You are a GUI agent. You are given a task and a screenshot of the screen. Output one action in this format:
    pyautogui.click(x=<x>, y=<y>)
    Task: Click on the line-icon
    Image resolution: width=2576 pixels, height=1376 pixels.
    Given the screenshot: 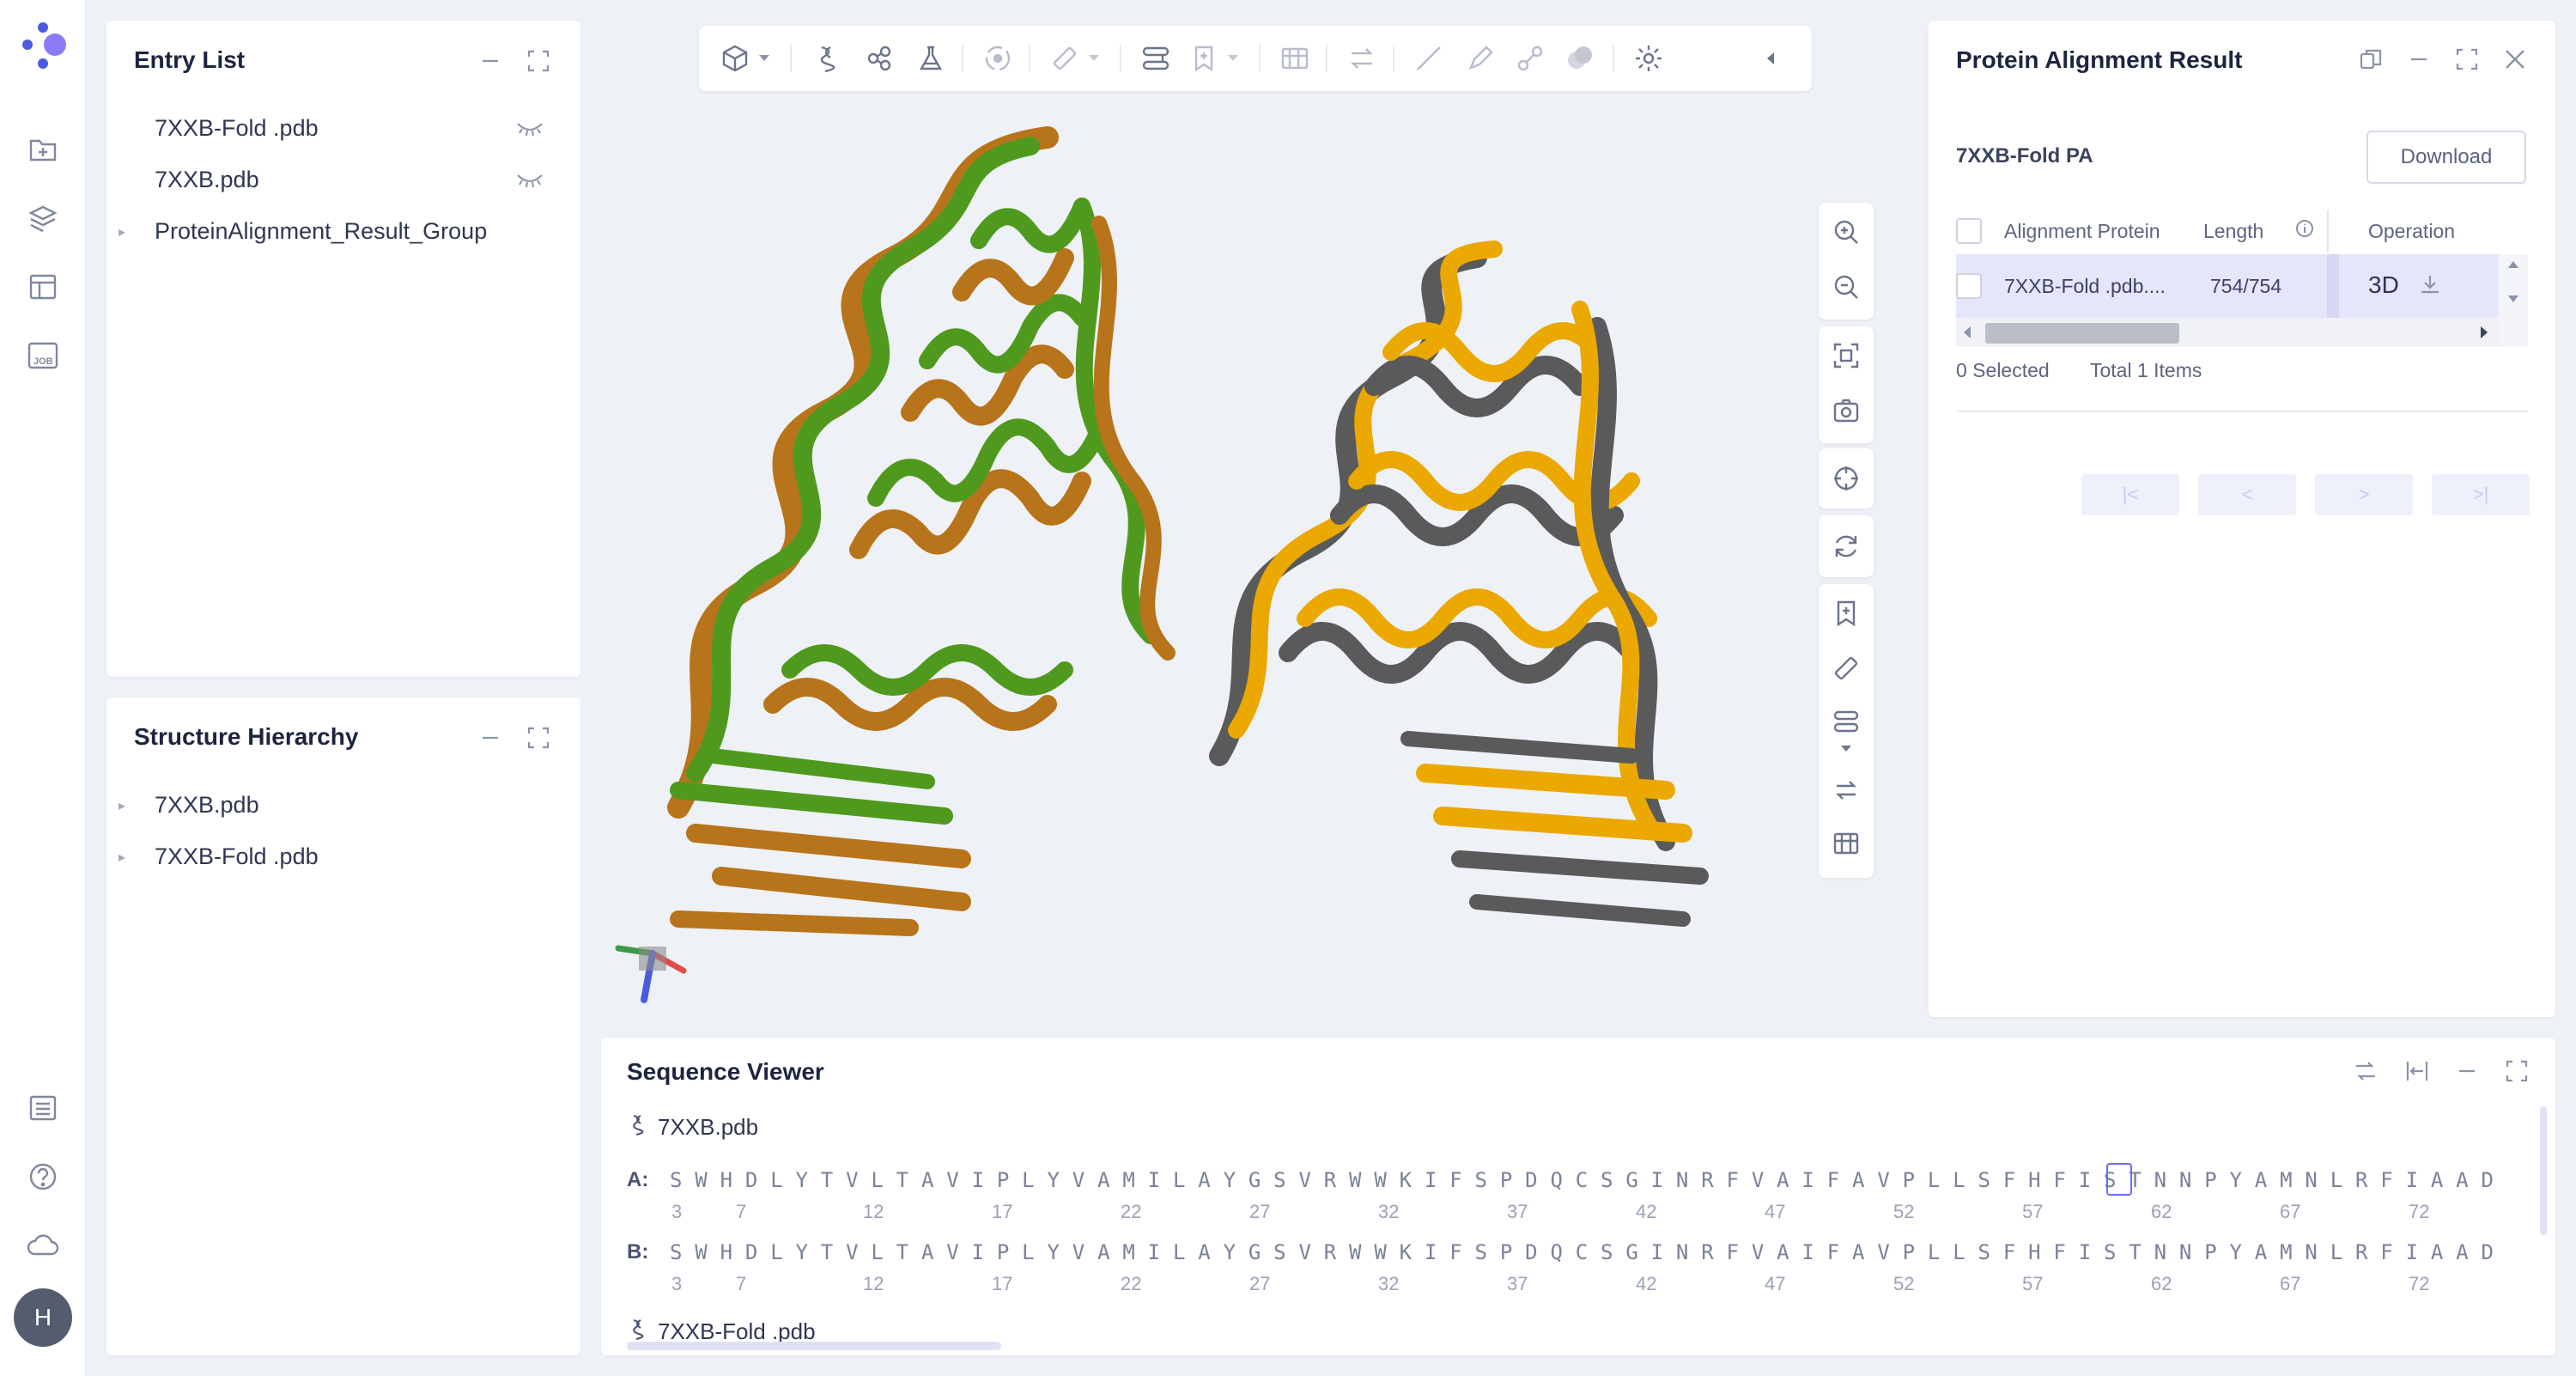 What is the action you would take?
    pyautogui.click(x=1429, y=58)
    